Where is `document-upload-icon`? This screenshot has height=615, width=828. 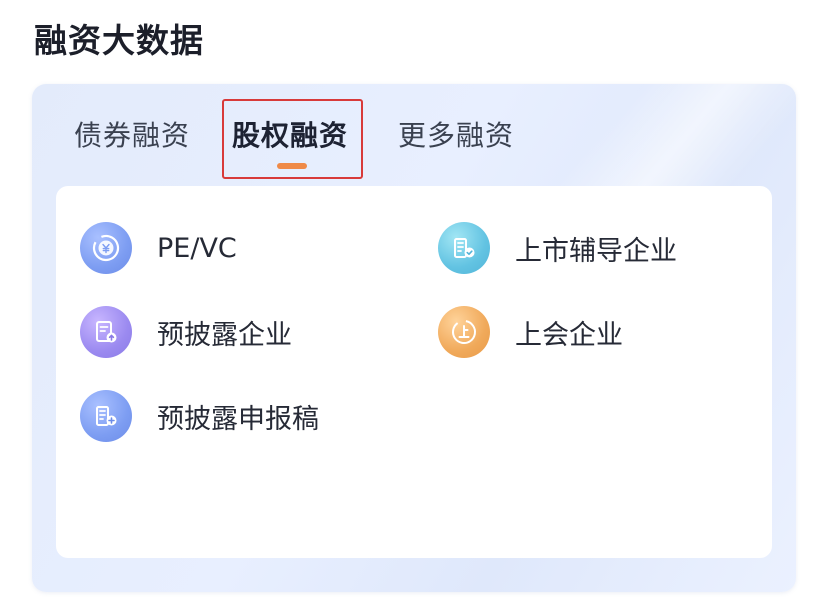 document-upload-icon is located at coordinates (106, 332).